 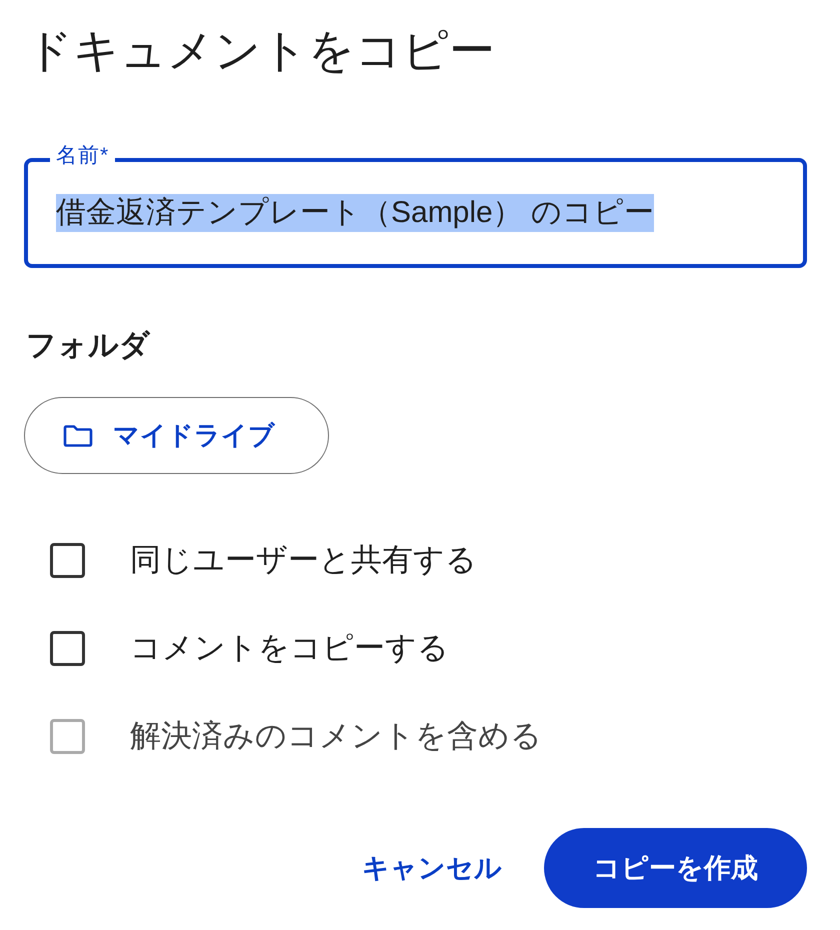 What do you see at coordinates (289, 648) in the screenshot?
I see `checkbox-label: コメントをコピーする` at bounding box center [289, 648].